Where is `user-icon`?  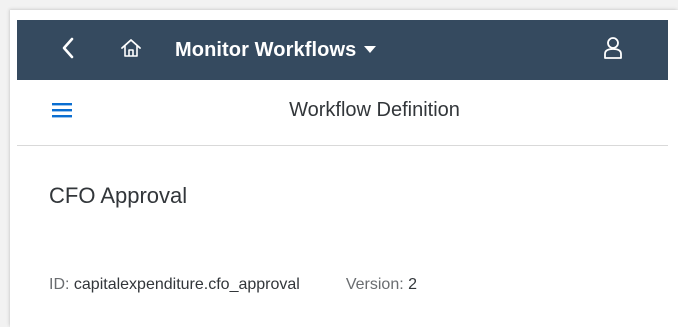 user-icon is located at coordinates (613, 50).